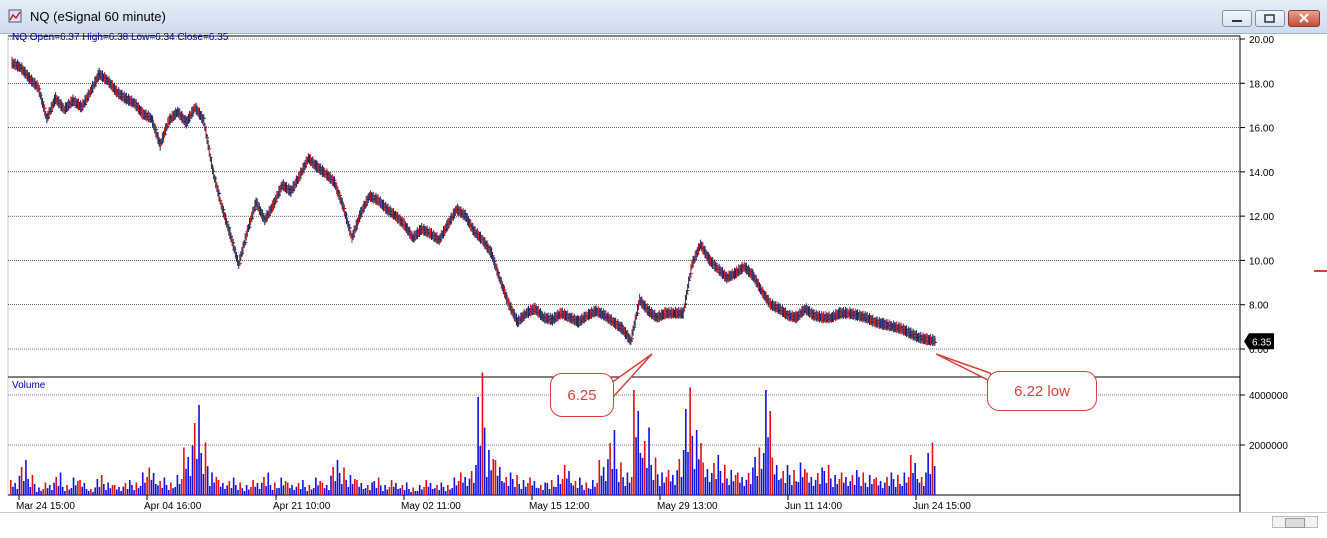 The width and height of the screenshot is (1327, 538). Describe the element at coordinates (173, 506) in the screenshot. I see `time-tick-label: Apr 04 16:00` at that location.